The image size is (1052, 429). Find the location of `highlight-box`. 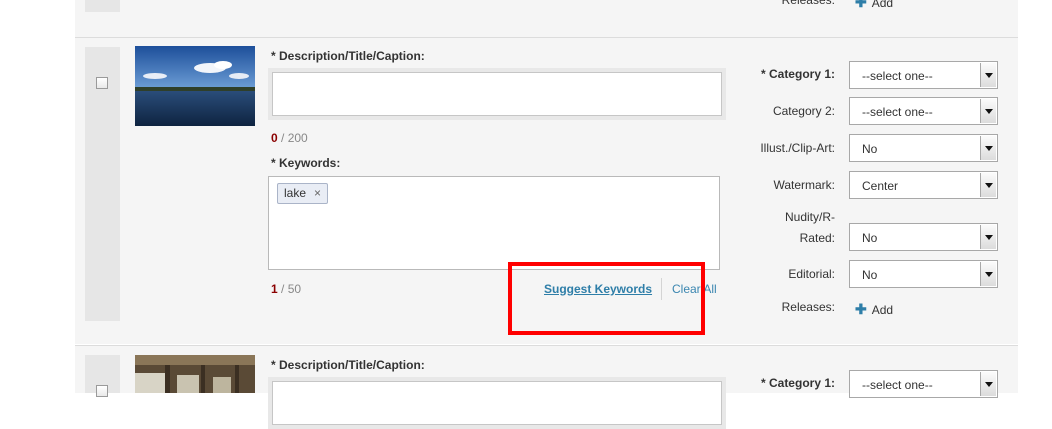

highlight-box is located at coordinates (606, 298).